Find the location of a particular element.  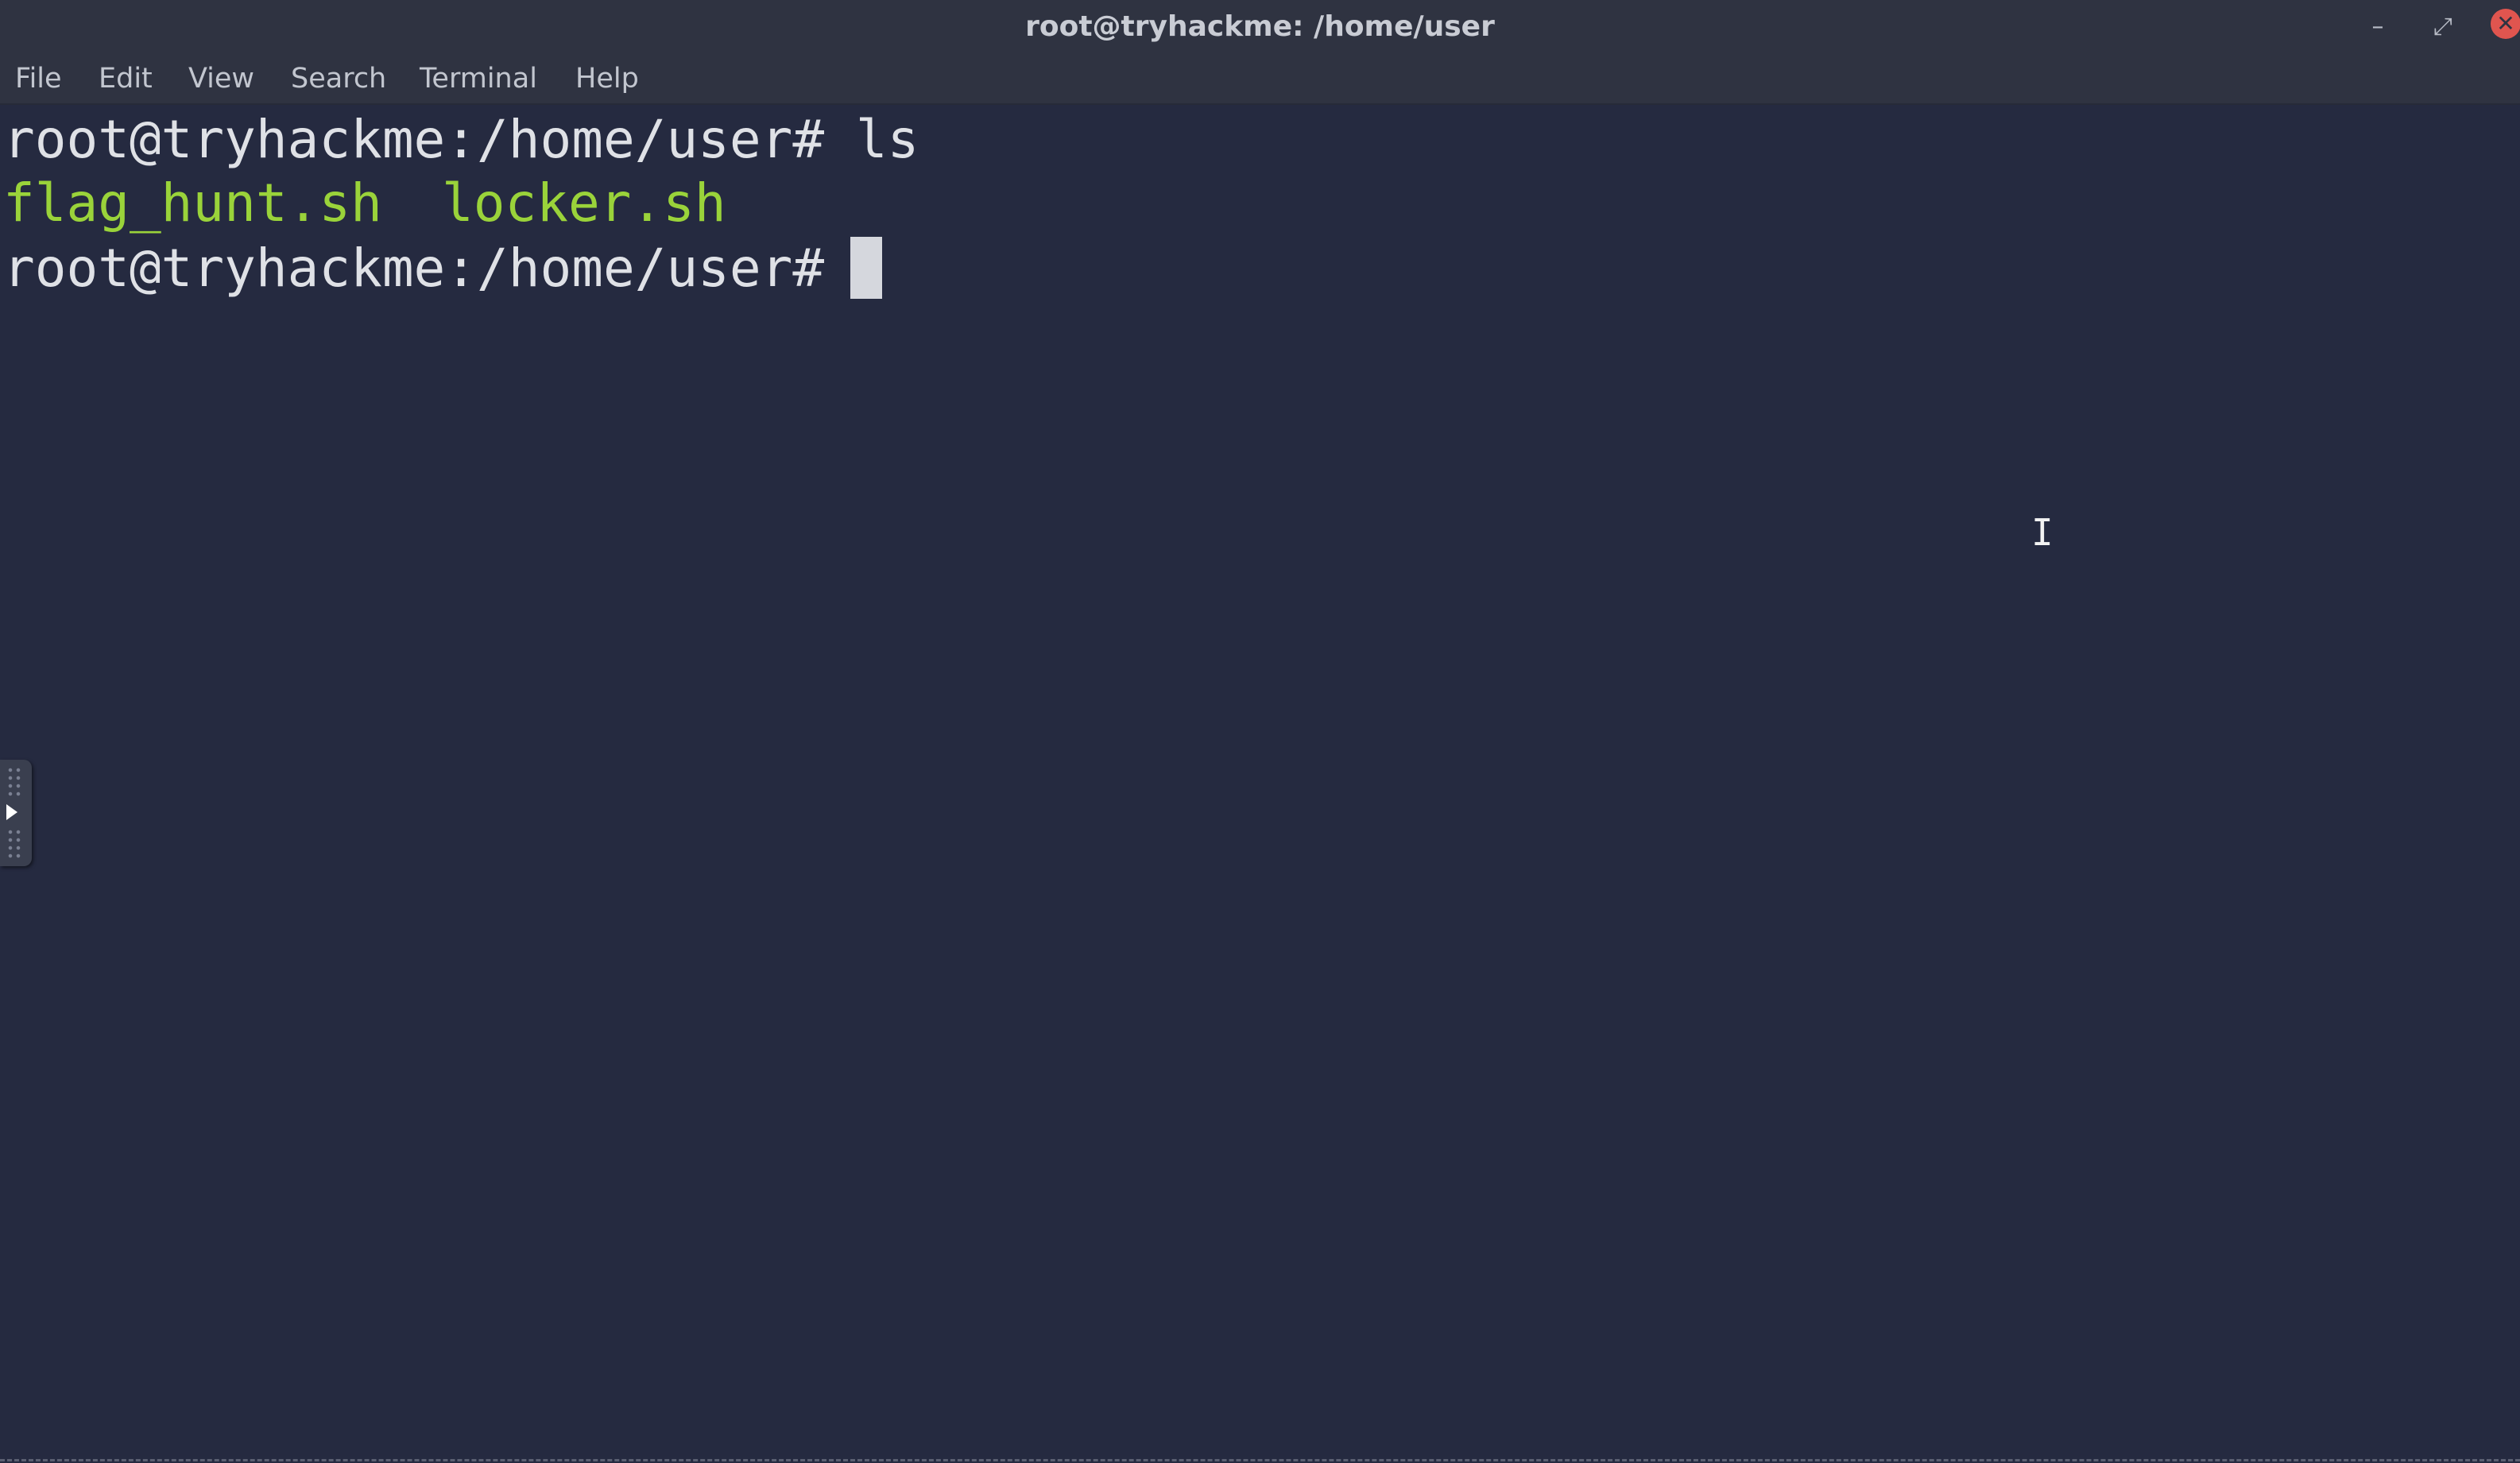

window-title: root@tryhackme: /home/user is located at coordinates (1260, 27).